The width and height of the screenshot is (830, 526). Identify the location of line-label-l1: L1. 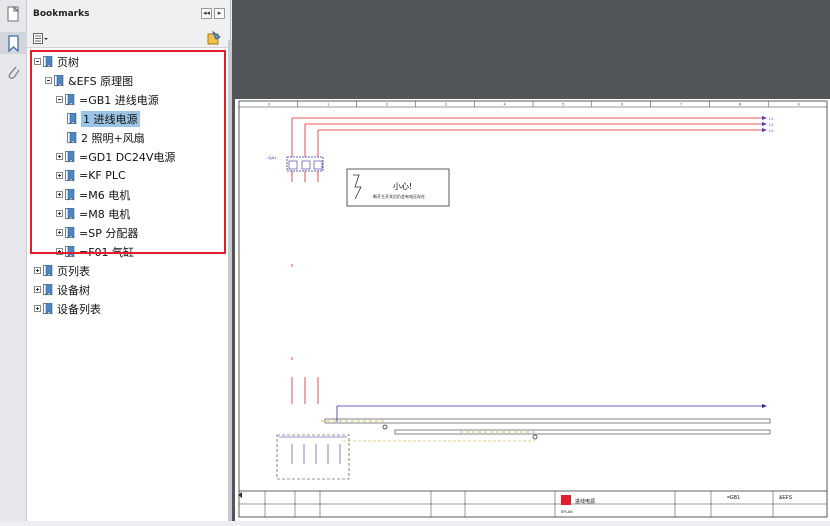
(771, 118).